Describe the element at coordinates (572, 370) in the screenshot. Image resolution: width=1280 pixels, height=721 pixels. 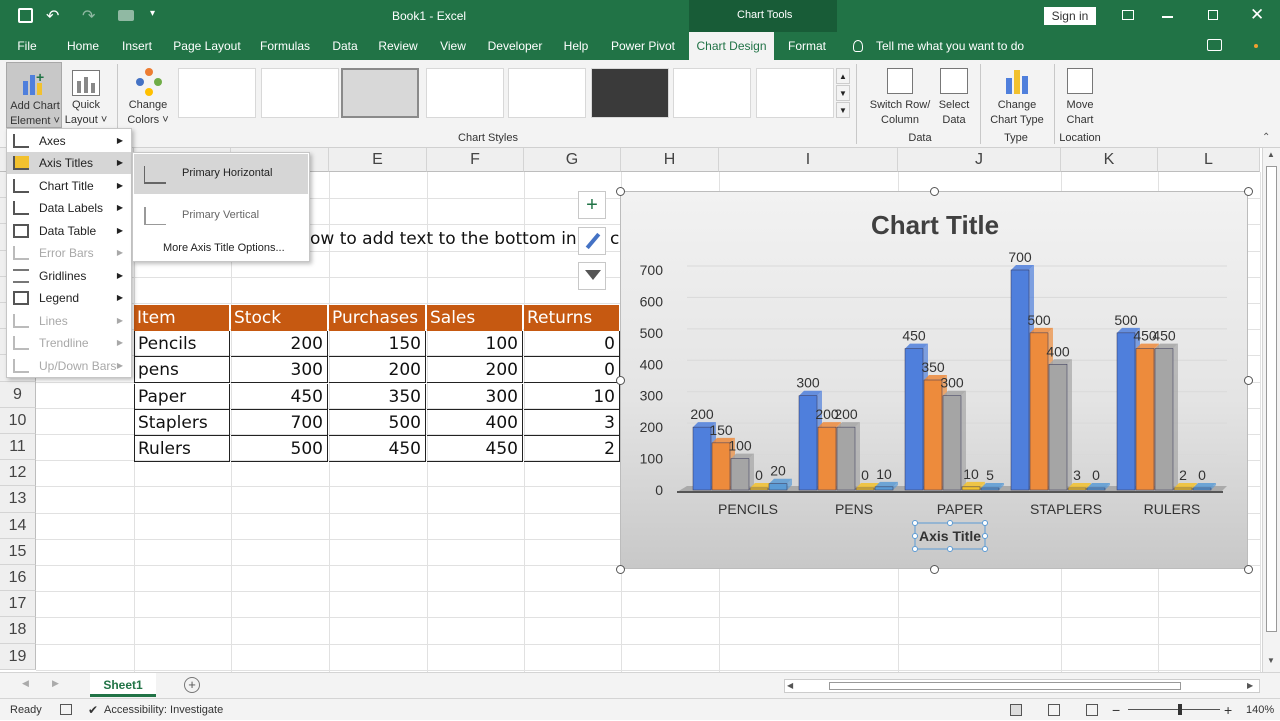
I see `table-cell-returns: 0` at that location.